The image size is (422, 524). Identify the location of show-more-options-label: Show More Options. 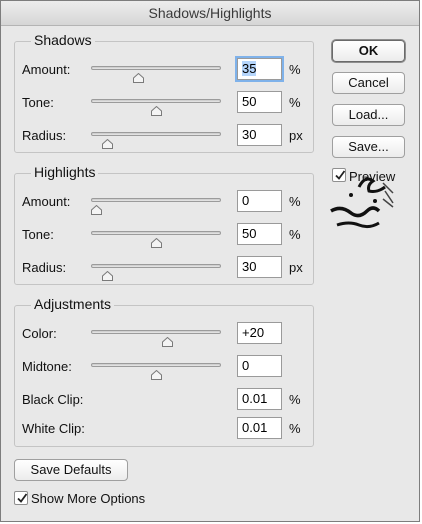
(88, 498).